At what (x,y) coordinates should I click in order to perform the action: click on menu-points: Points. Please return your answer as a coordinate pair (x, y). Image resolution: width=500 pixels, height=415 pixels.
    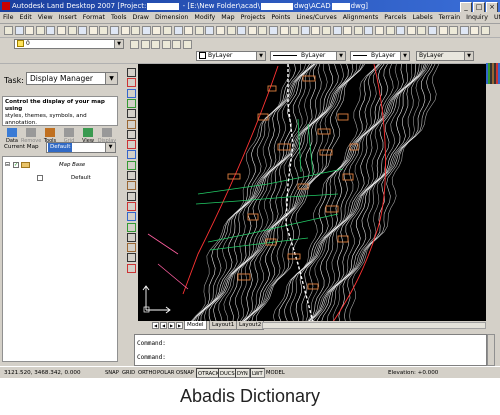
    Looking at the image, I should click on (280, 17).